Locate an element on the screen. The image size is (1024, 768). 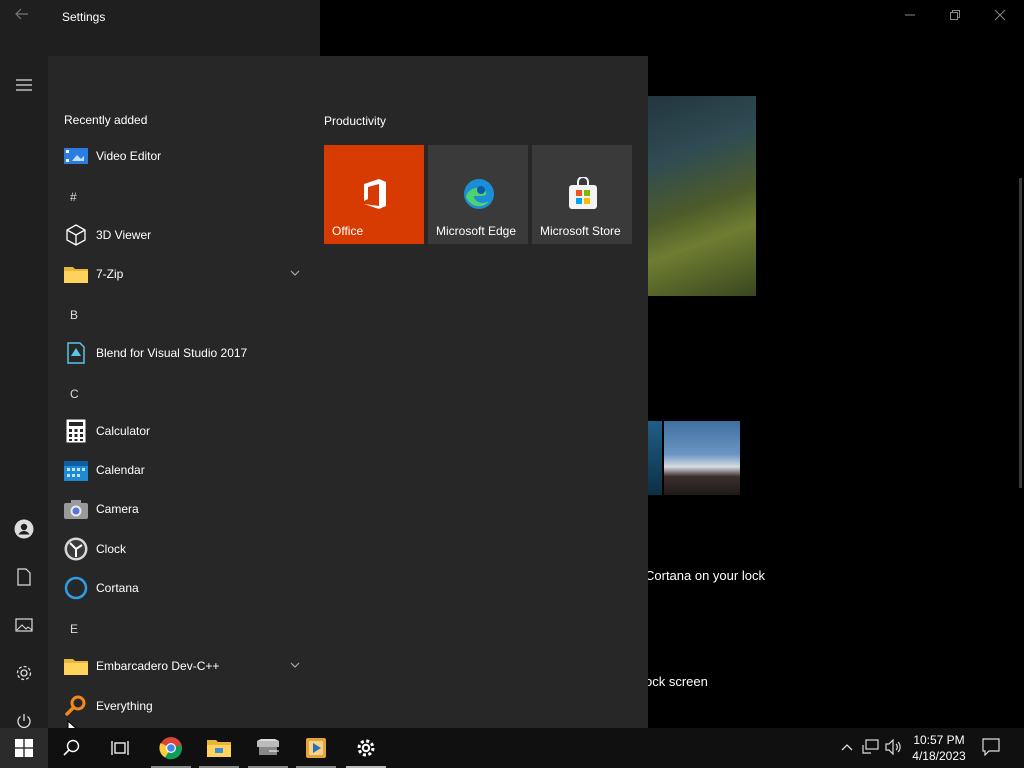
tile-microsoft-edge: Microsoft Edge is located at coordinates (478, 194).